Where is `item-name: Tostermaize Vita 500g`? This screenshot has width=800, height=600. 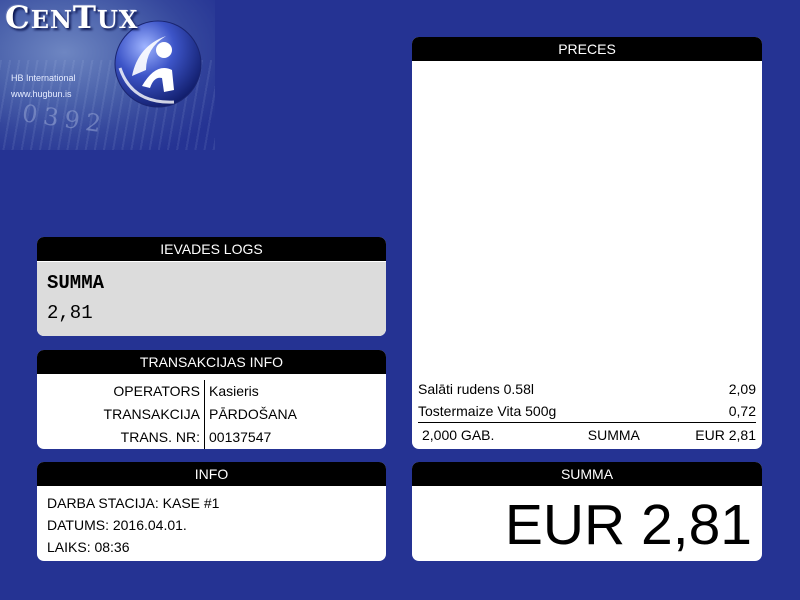
item-name: Tostermaize Vita 500g is located at coordinates (487, 411).